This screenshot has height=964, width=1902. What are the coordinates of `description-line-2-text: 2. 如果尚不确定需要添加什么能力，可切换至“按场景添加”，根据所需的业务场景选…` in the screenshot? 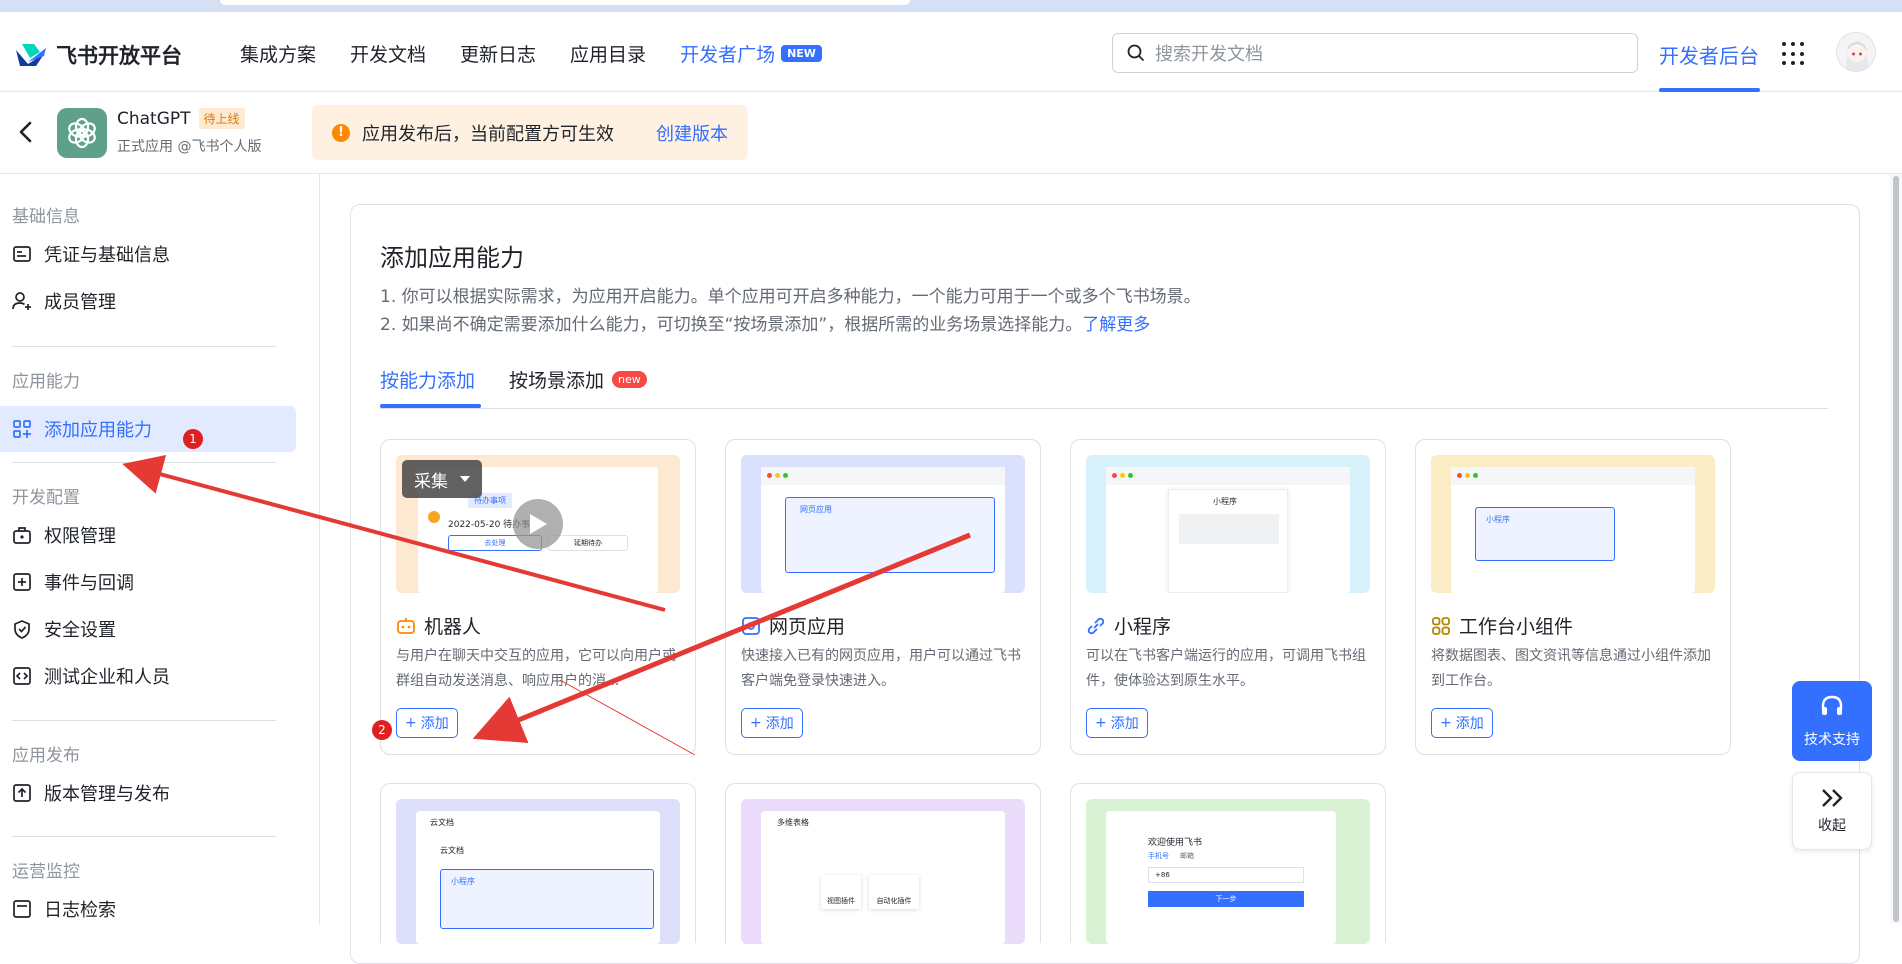 It's located at (731, 325).